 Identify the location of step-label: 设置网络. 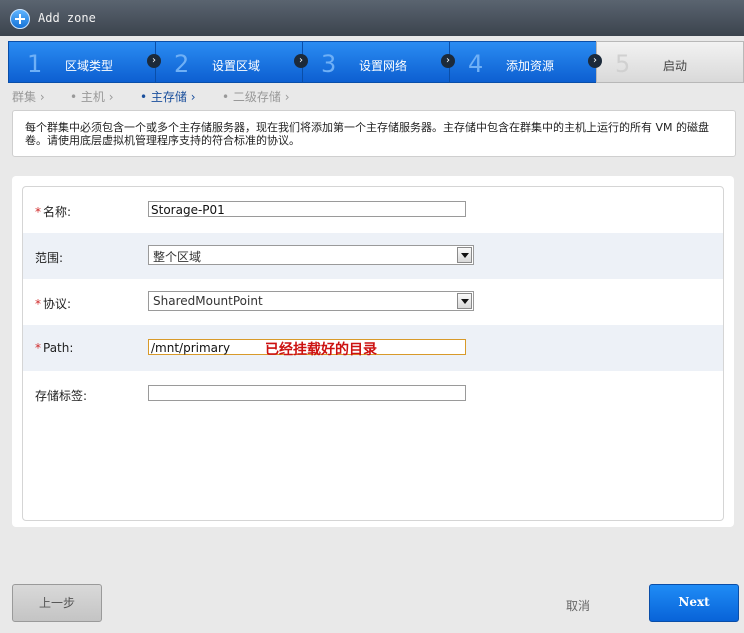
(383, 66).